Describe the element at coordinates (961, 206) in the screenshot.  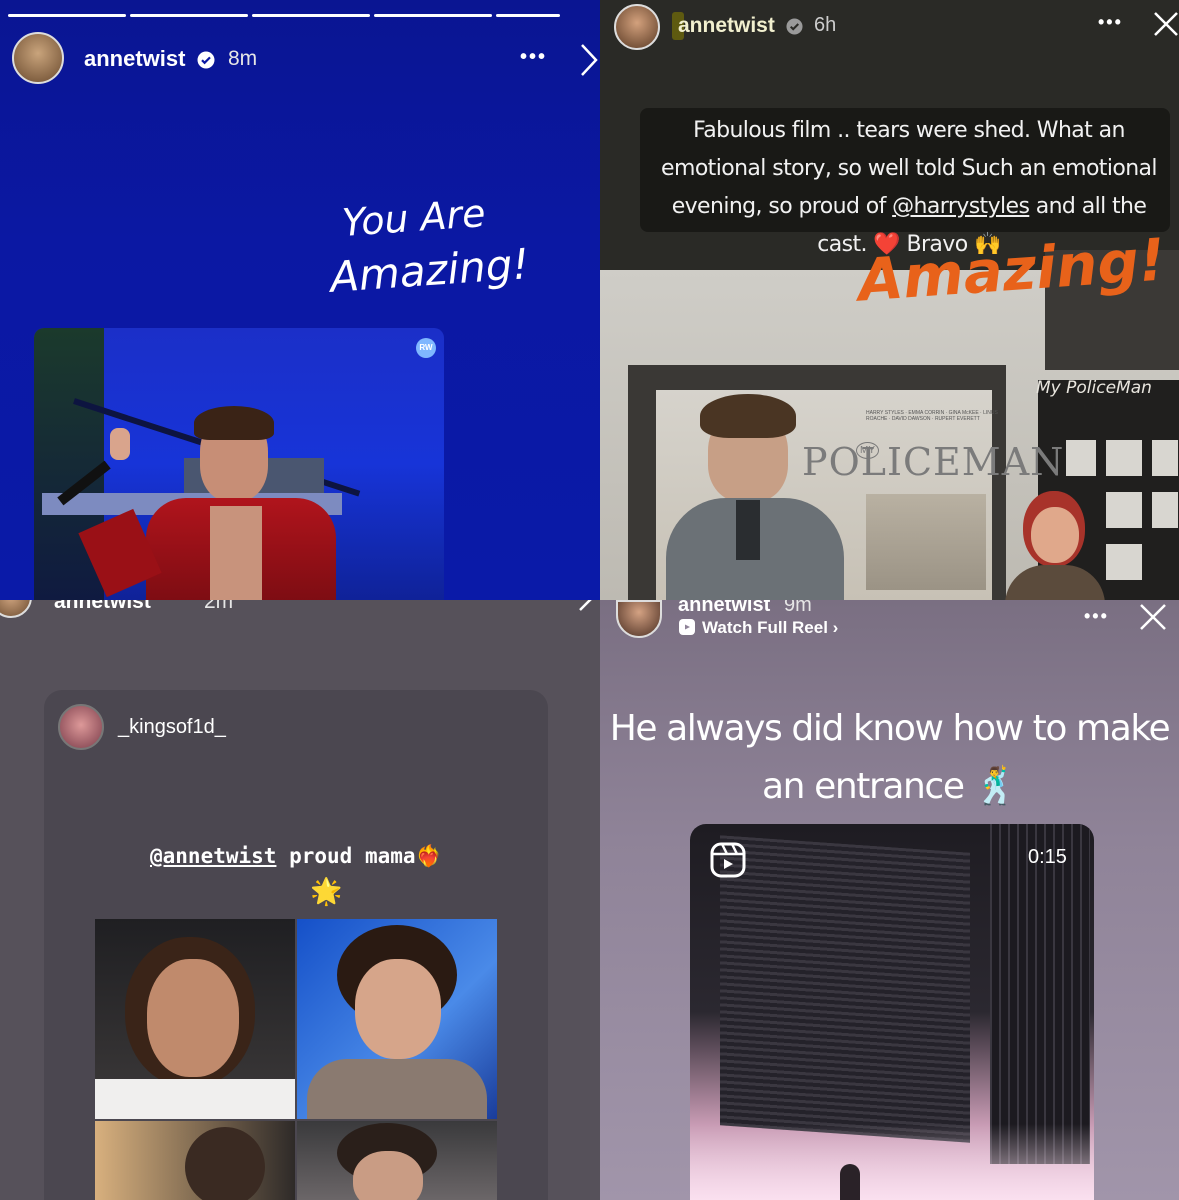
I see `mention-link: @harrystyles` at that location.